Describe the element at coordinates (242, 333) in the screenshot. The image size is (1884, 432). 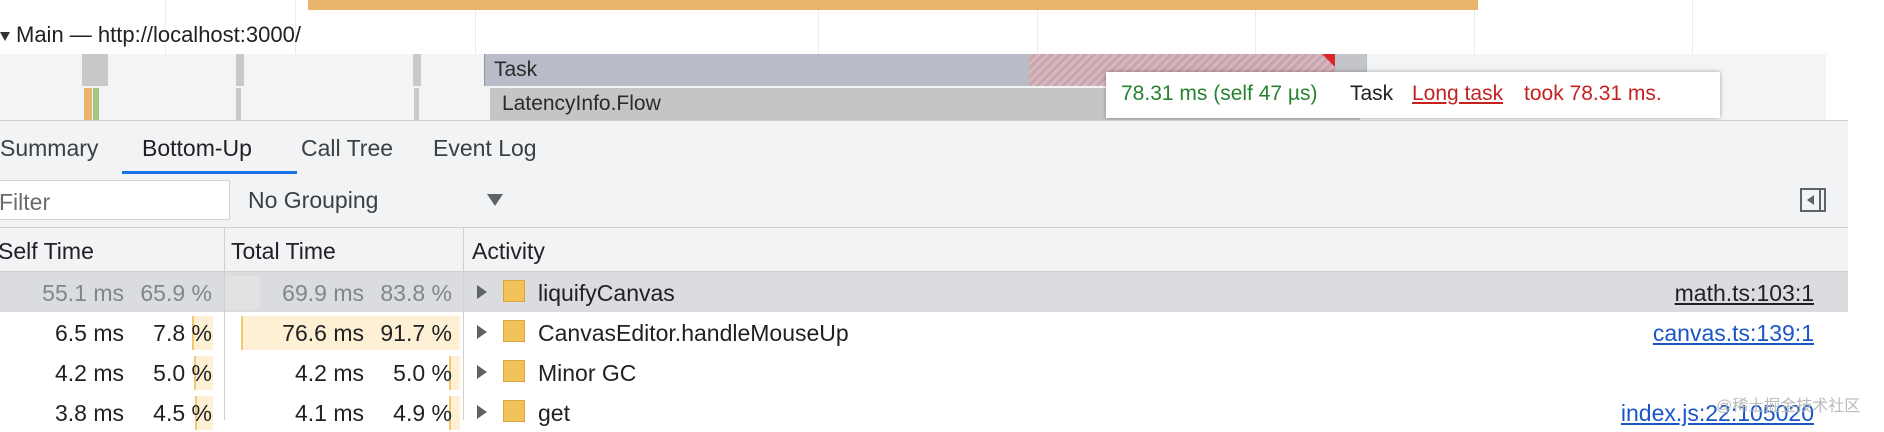
I see `total-time-heat-edge` at that location.